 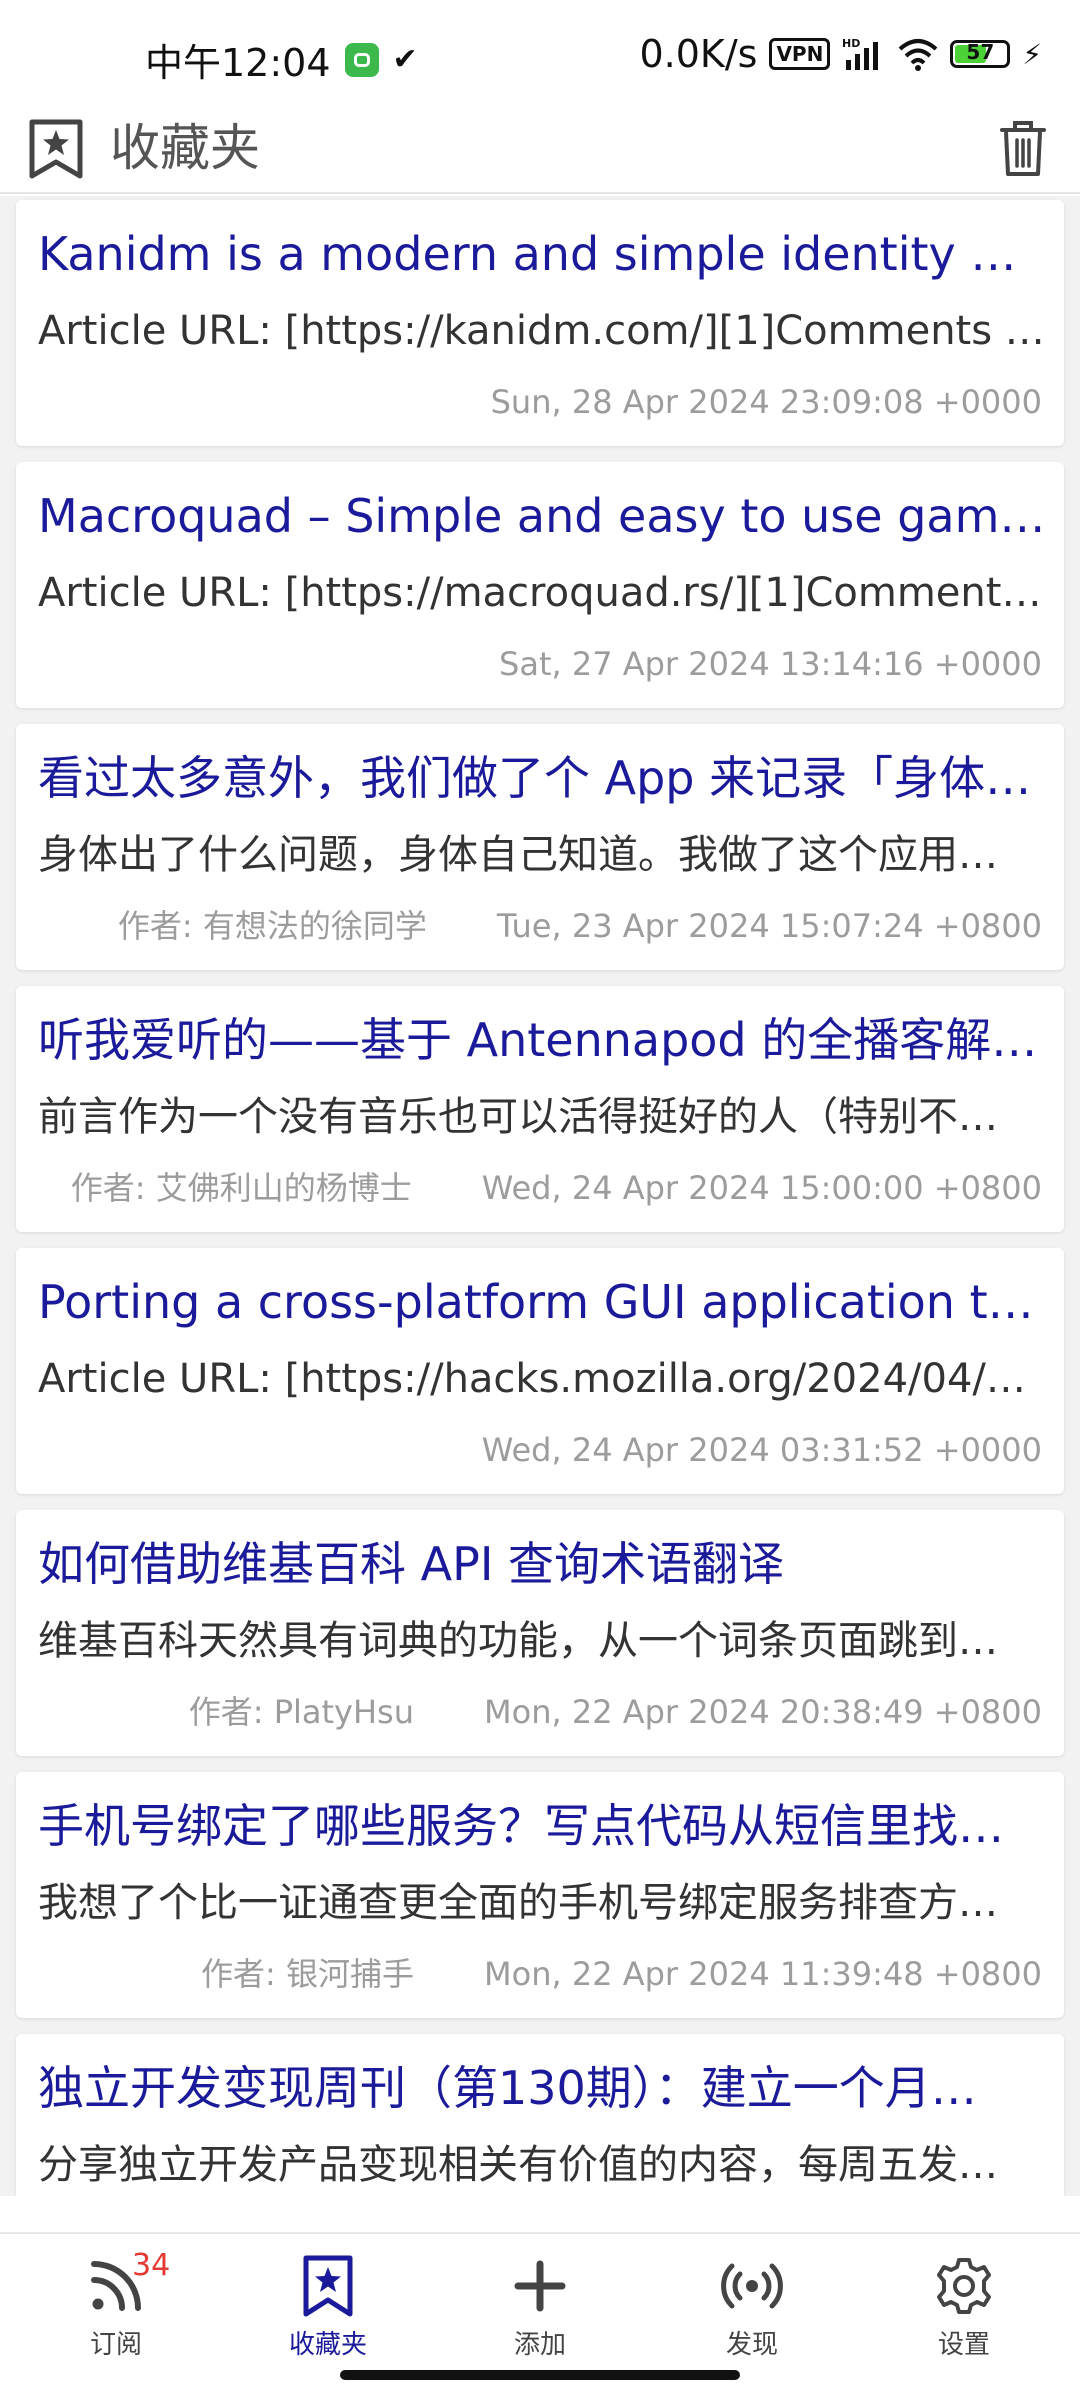 What do you see at coordinates (411, 1564) in the screenshot?
I see `item-title: 如何借助维基百科 API 查询术语翻译` at bounding box center [411, 1564].